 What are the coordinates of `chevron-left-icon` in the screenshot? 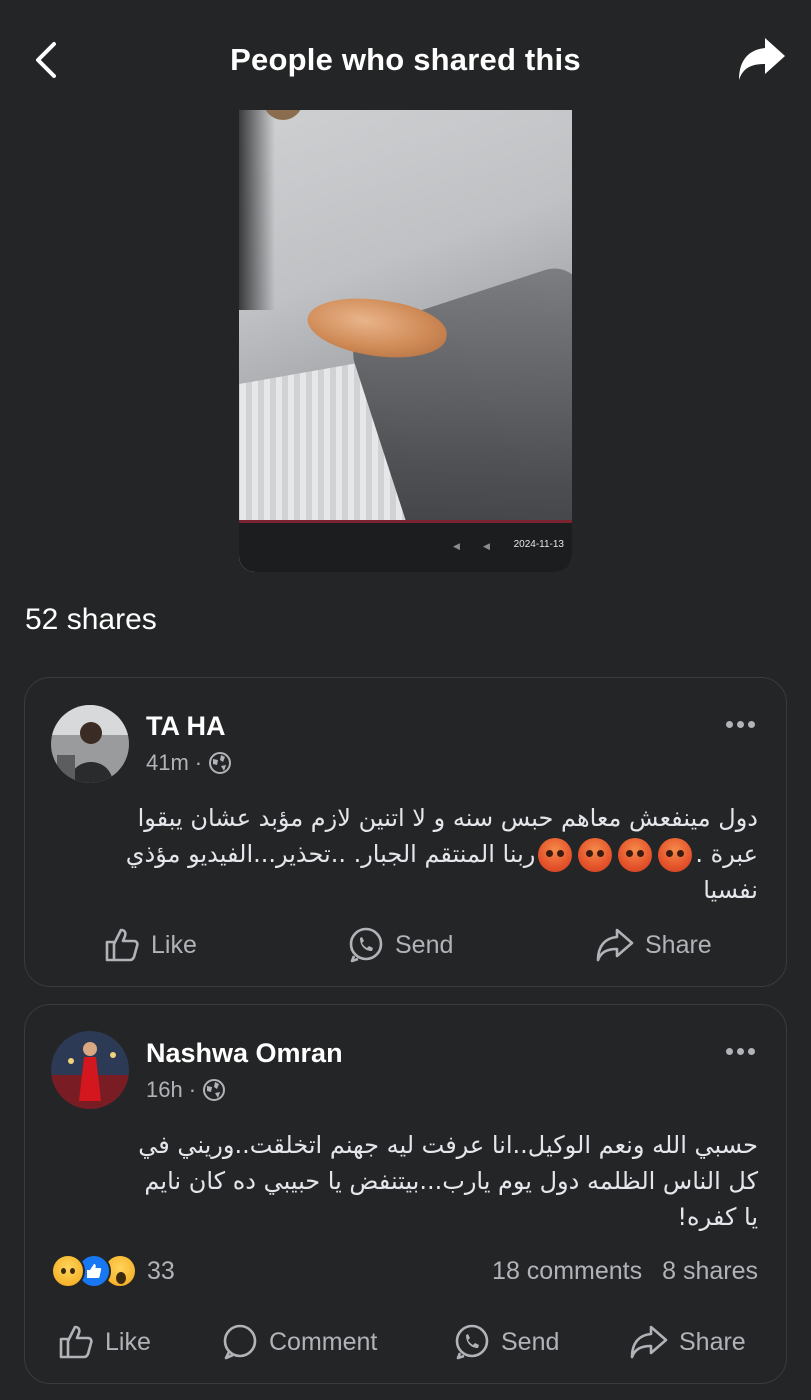 It's located at (46, 60).